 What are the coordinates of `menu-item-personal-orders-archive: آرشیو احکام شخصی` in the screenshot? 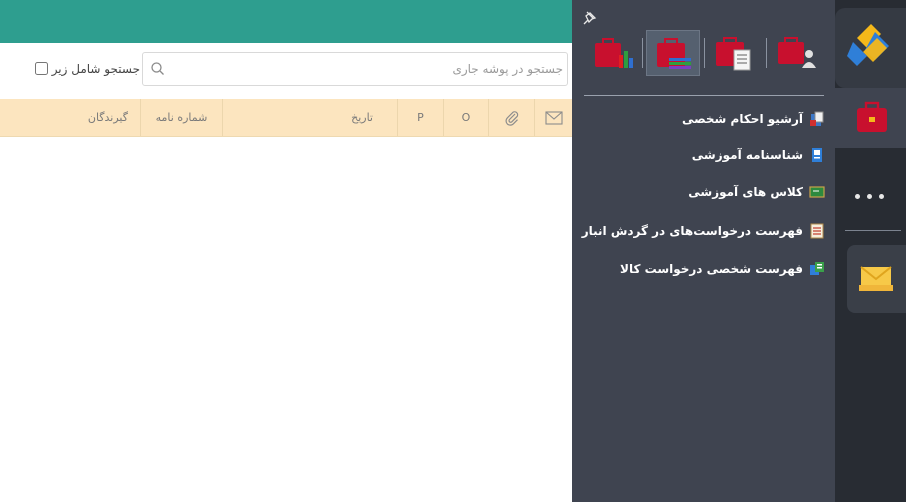 It's located at (702, 119).